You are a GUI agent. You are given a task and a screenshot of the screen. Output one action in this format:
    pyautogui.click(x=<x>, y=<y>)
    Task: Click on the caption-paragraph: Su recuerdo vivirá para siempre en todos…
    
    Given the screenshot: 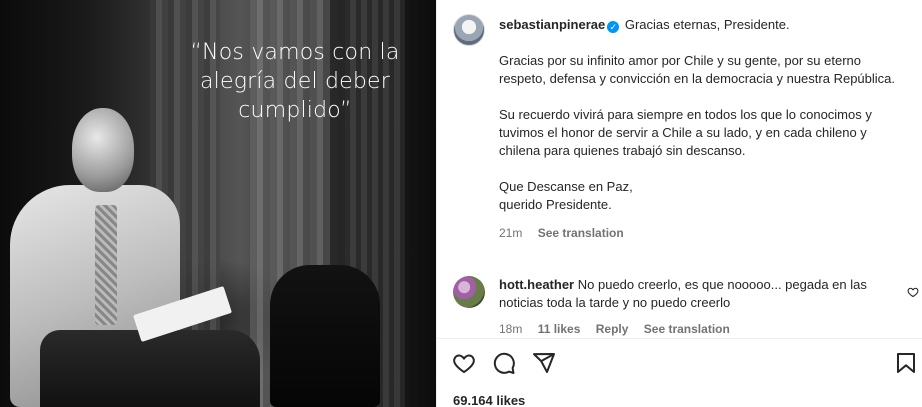 What is the action you would take?
    pyautogui.click(x=685, y=132)
    